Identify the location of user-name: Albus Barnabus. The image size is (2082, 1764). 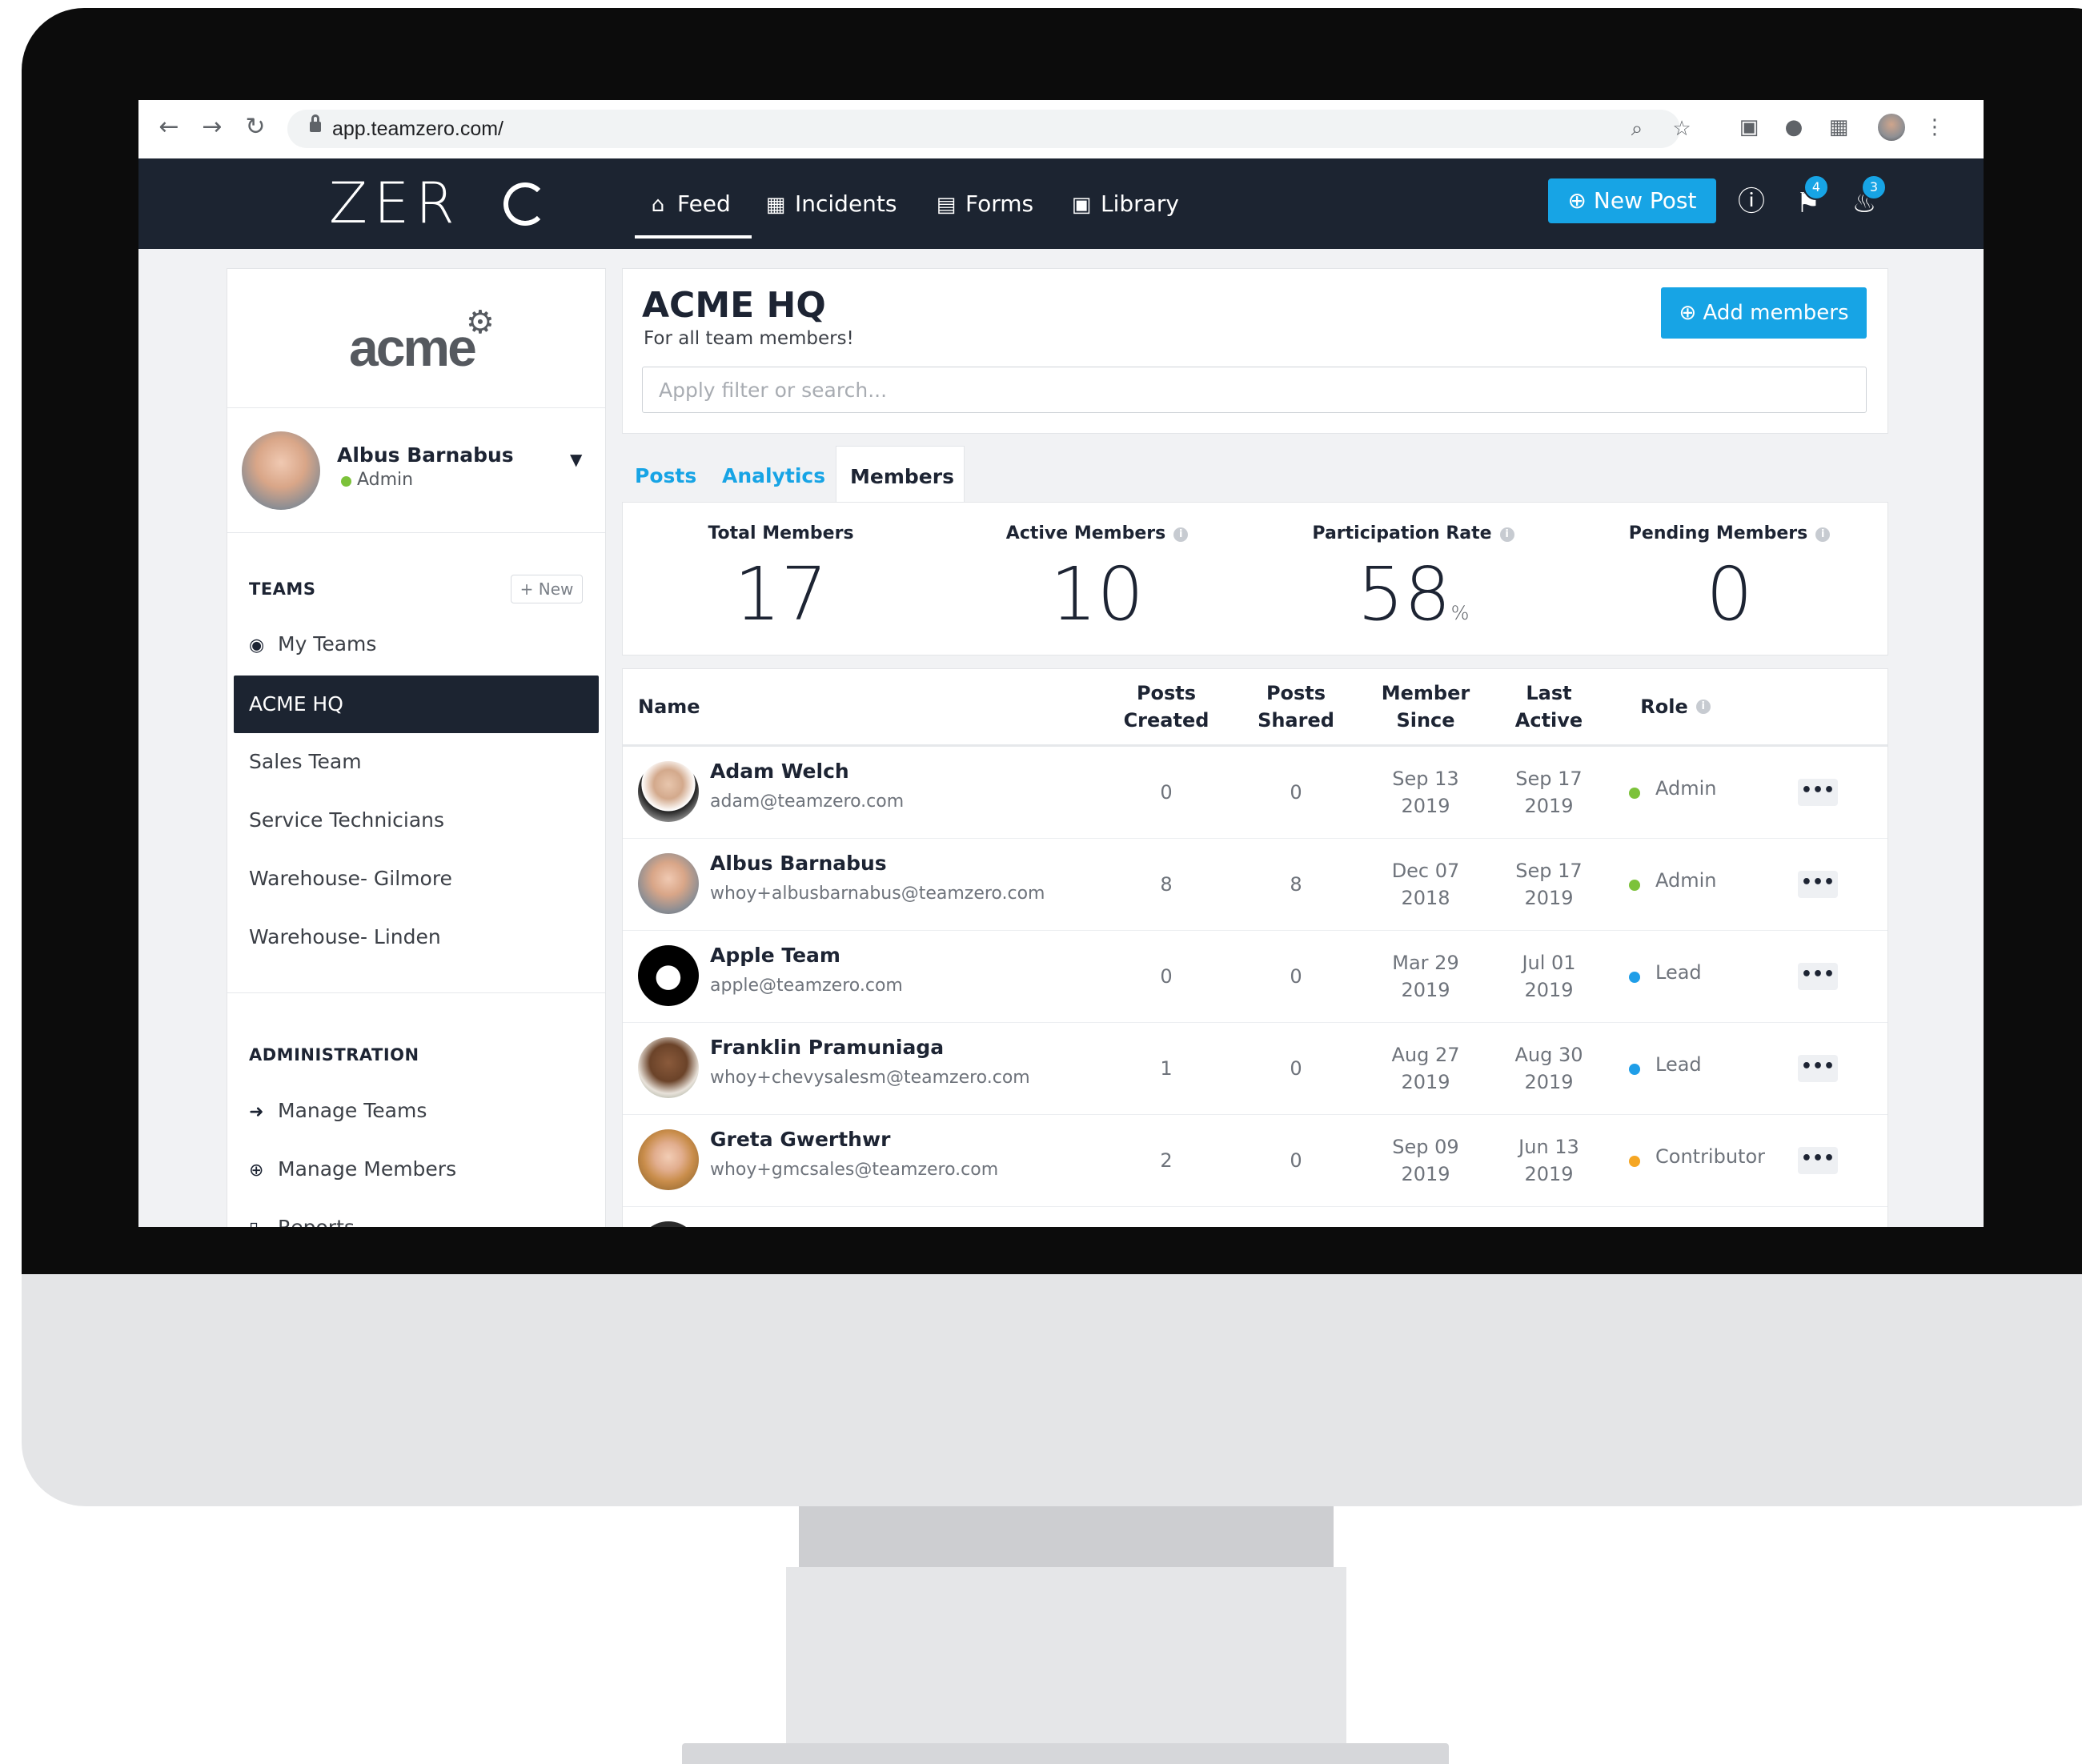
(425, 455).